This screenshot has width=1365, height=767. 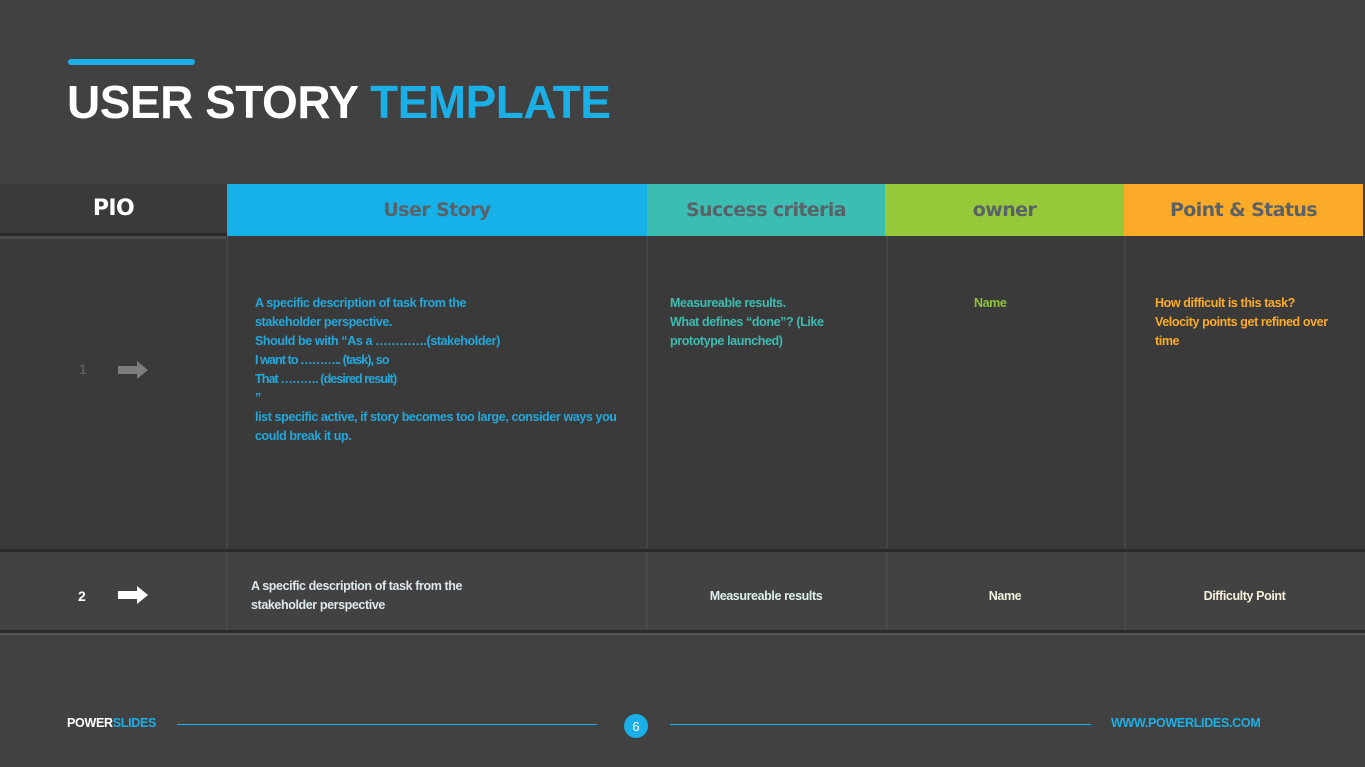 I want to click on text-line: stakeholder perspective, so click(x=318, y=605).